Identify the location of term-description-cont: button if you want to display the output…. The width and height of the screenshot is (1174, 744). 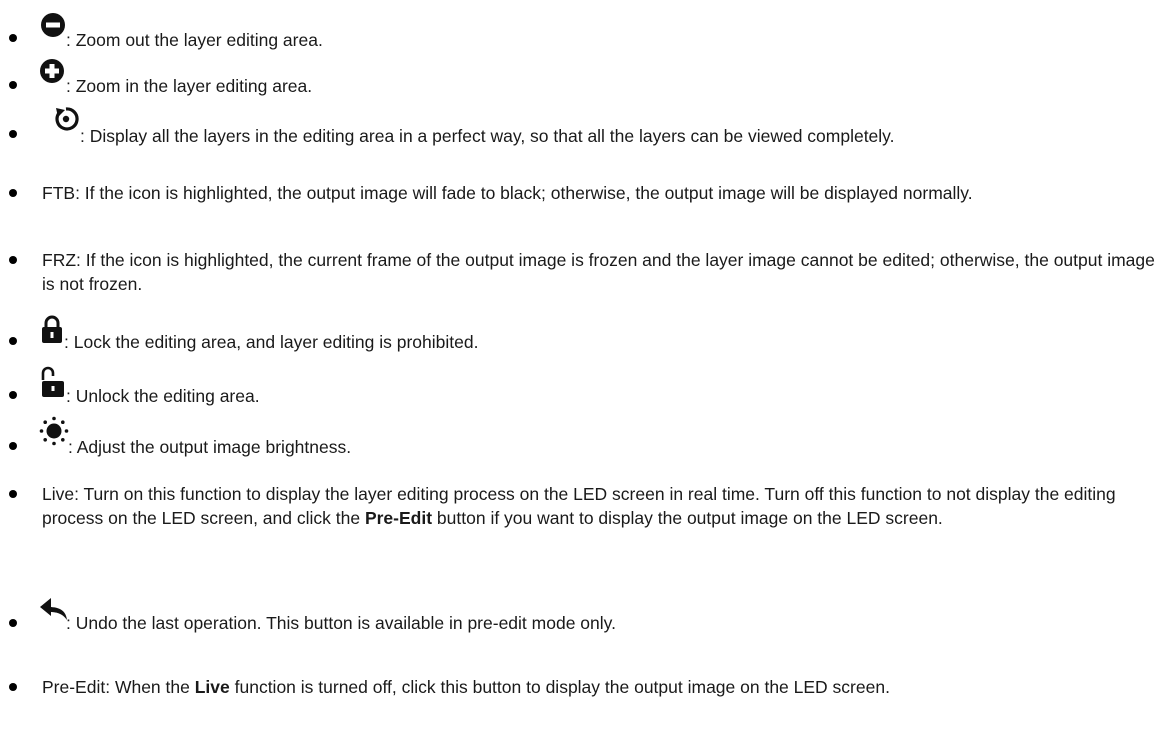
(687, 518).